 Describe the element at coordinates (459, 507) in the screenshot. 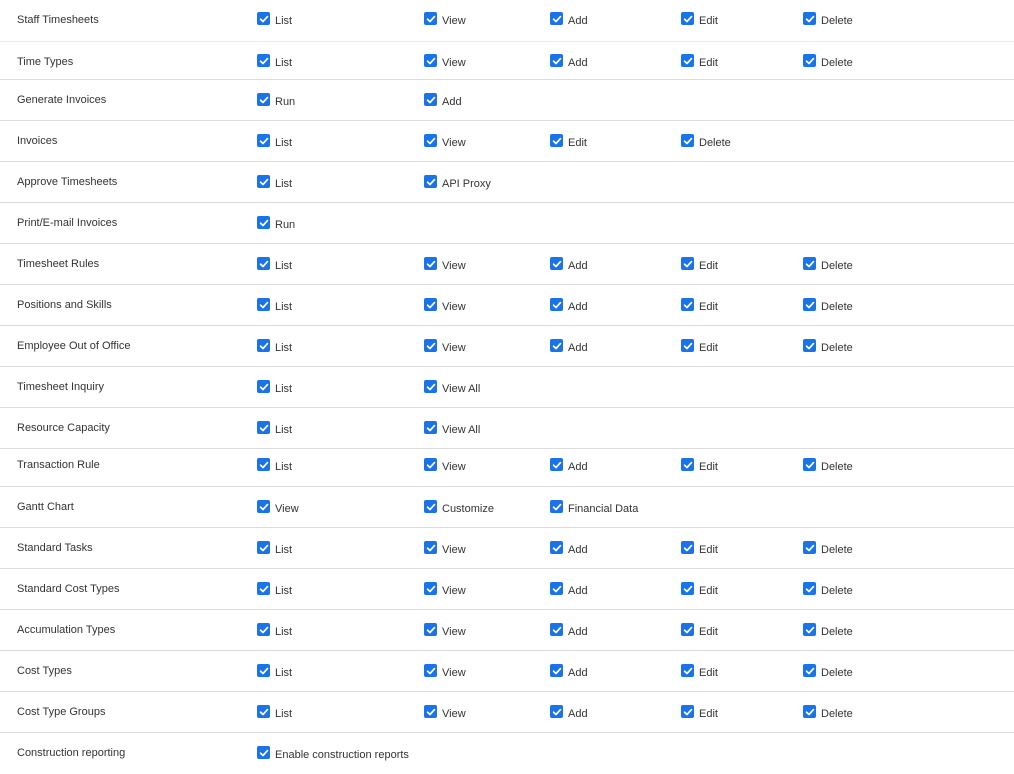

I see `permission-customize: Customize` at that location.